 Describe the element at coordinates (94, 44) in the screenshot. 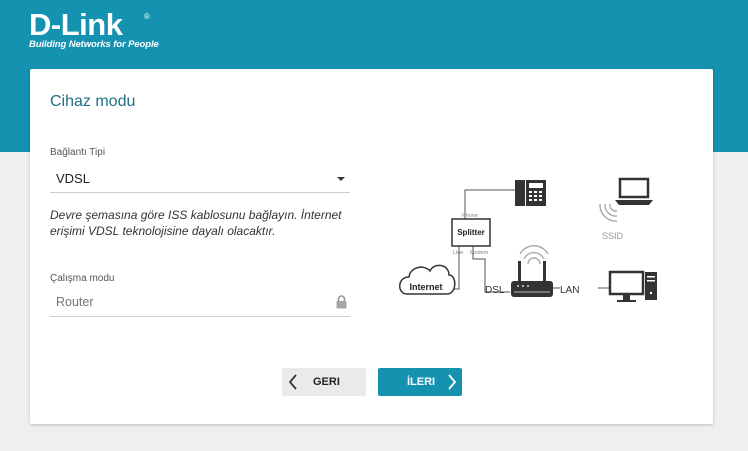

I see `logo-tagline: Building Networks for People` at that location.